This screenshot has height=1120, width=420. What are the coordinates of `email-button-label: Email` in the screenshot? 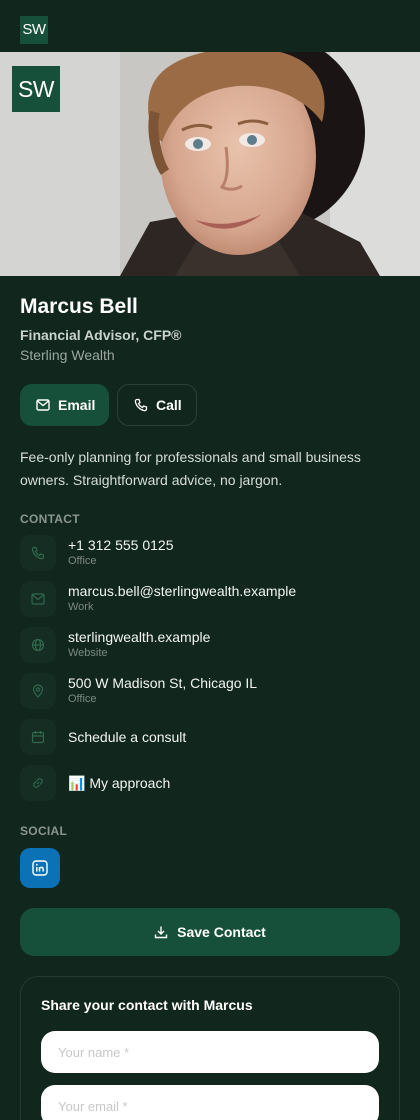 It's located at (77, 405).